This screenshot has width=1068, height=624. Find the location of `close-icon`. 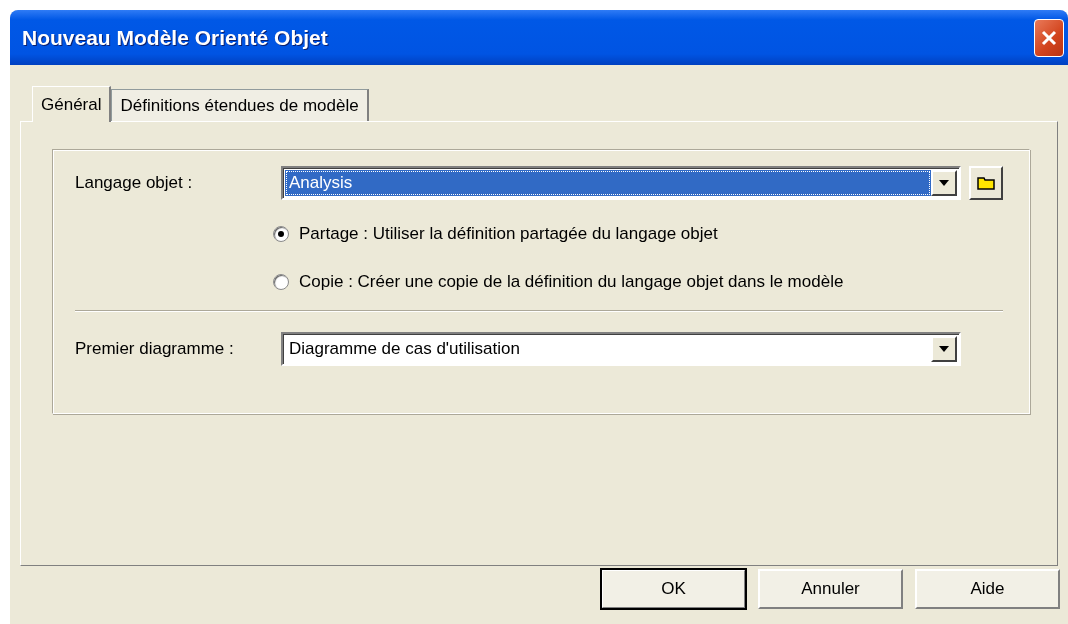

close-icon is located at coordinates (1049, 37).